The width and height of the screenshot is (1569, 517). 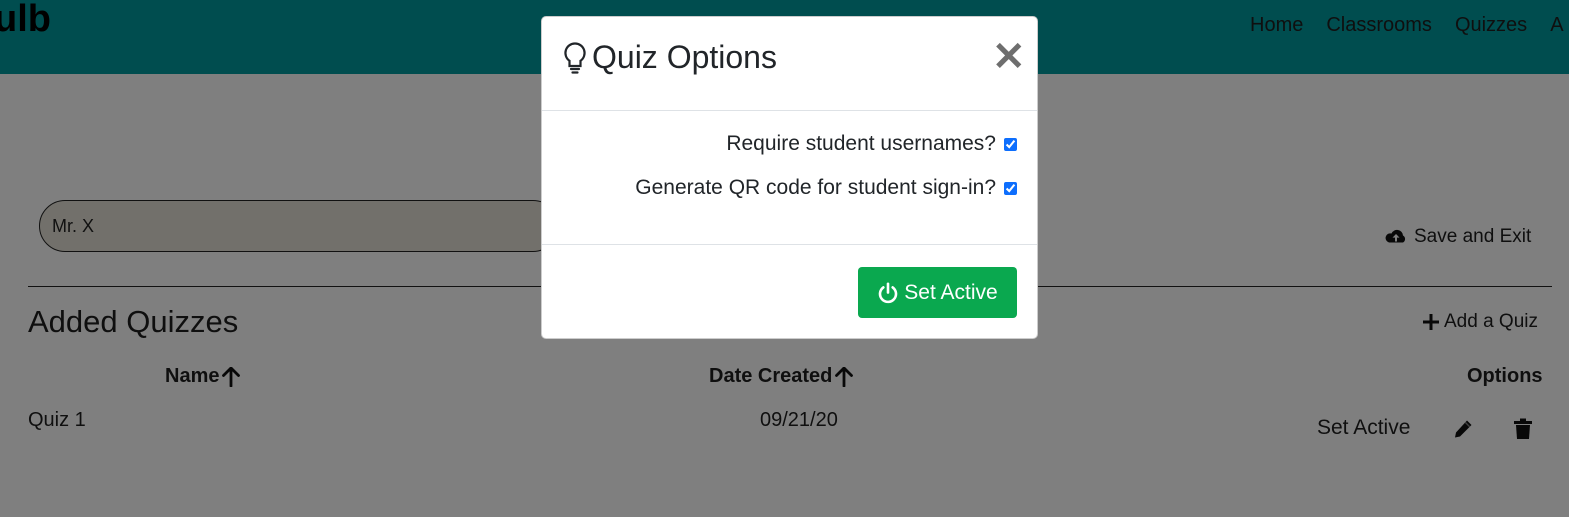 What do you see at coordinates (951, 292) in the screenshot?
I see `set-active-label: Set Active` at bounding box center [951, 292].